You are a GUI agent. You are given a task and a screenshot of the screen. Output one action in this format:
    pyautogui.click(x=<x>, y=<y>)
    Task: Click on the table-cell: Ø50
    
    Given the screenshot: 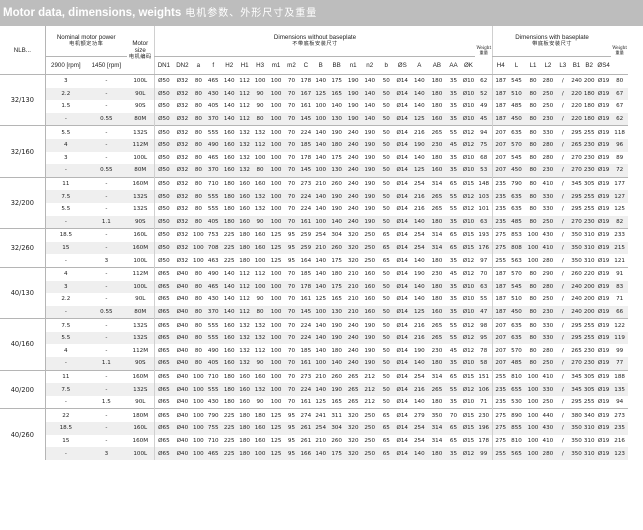 What is the action you would take?
    pyautogui.click(x=163, y=80)
    